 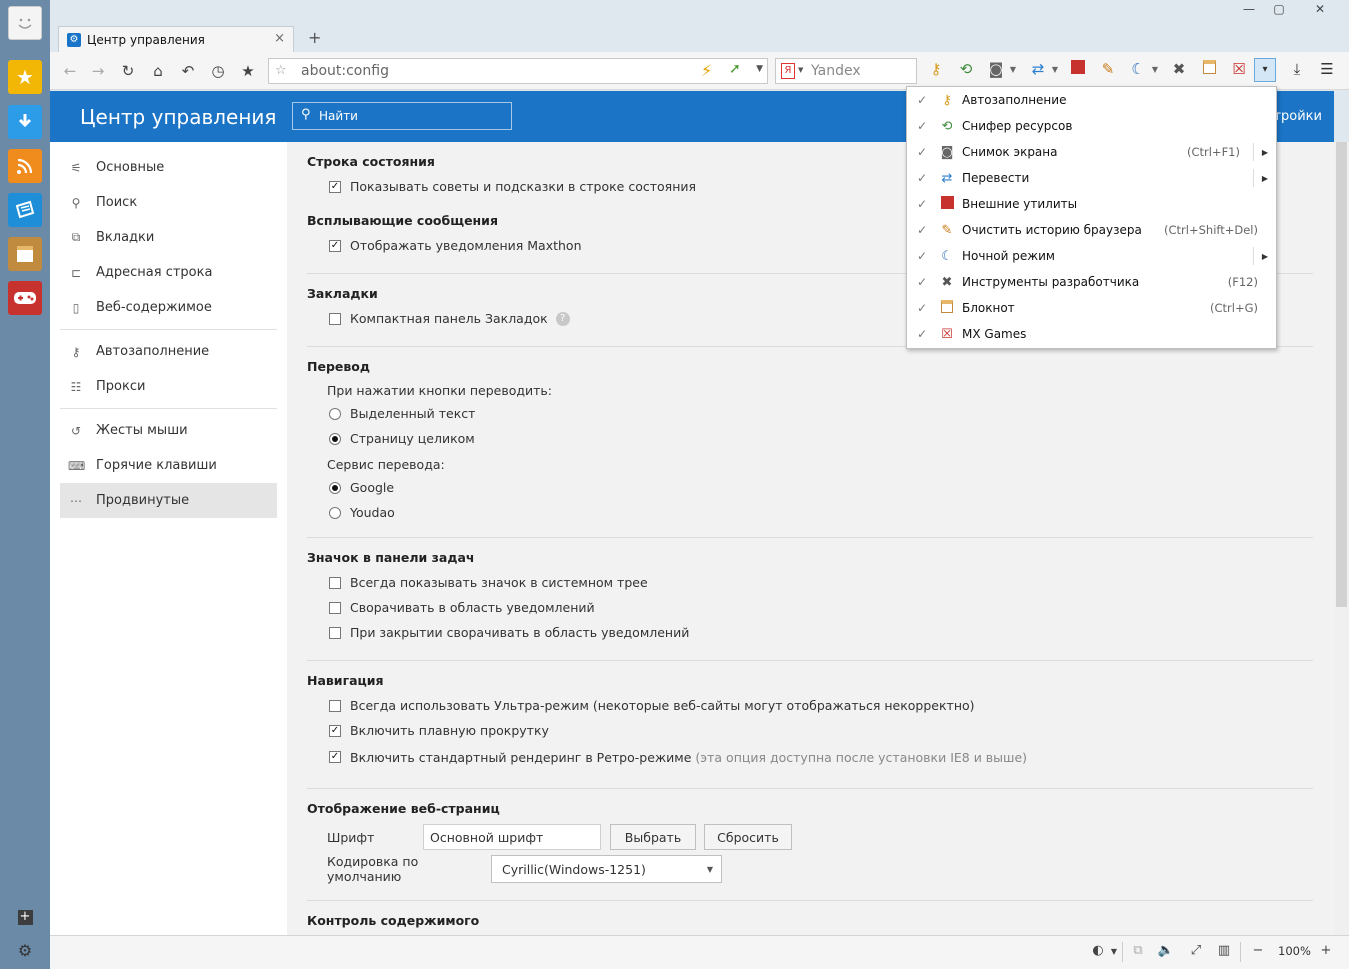 What do you see at coordinates (735, 69) in the screenshot?
I see `go-arrow-icon: ➚` at bounding box center [735, 69].